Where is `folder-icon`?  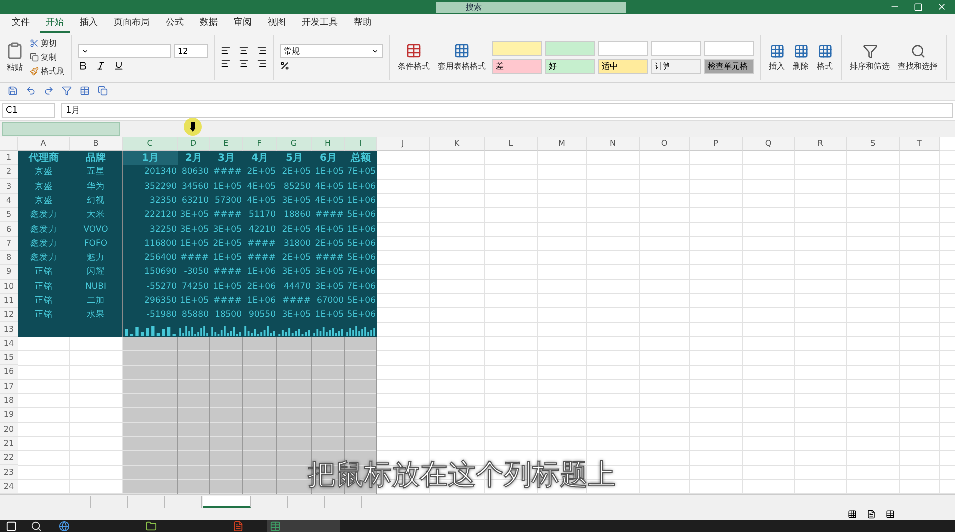
folder-icon is located at coordinates (151, 526).